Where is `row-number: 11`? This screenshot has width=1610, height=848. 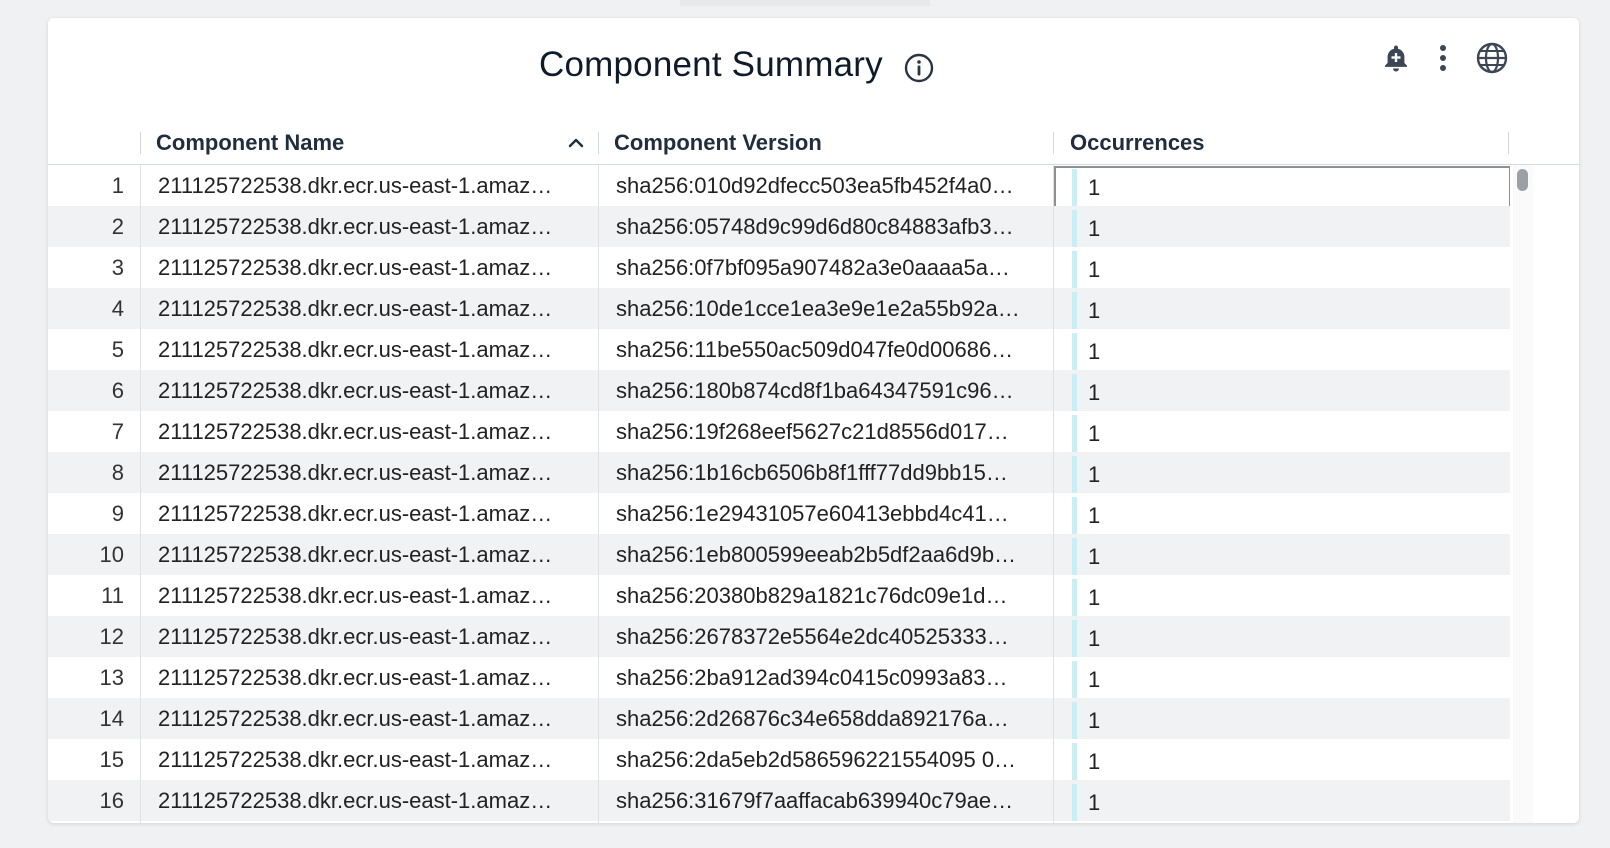
row-number: 11 is located at coordinates (112, 595).